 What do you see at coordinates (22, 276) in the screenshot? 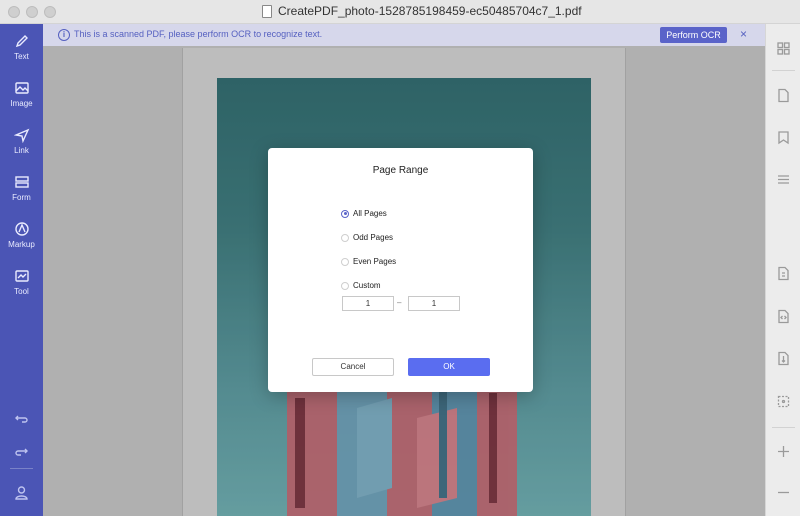
I see `toolbox-icon` at bounding box center [22, 276].